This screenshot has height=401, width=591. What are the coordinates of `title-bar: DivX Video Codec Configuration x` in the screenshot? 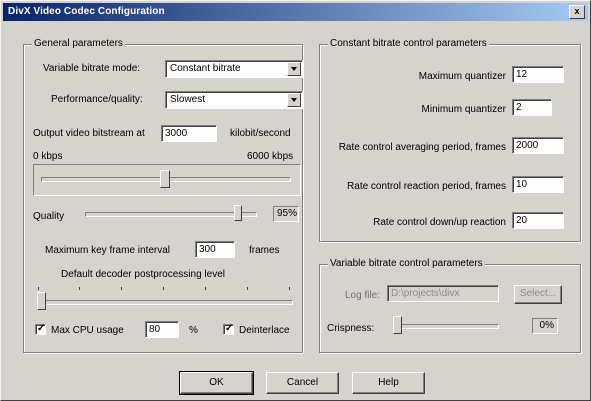 It's located at (295, 12).